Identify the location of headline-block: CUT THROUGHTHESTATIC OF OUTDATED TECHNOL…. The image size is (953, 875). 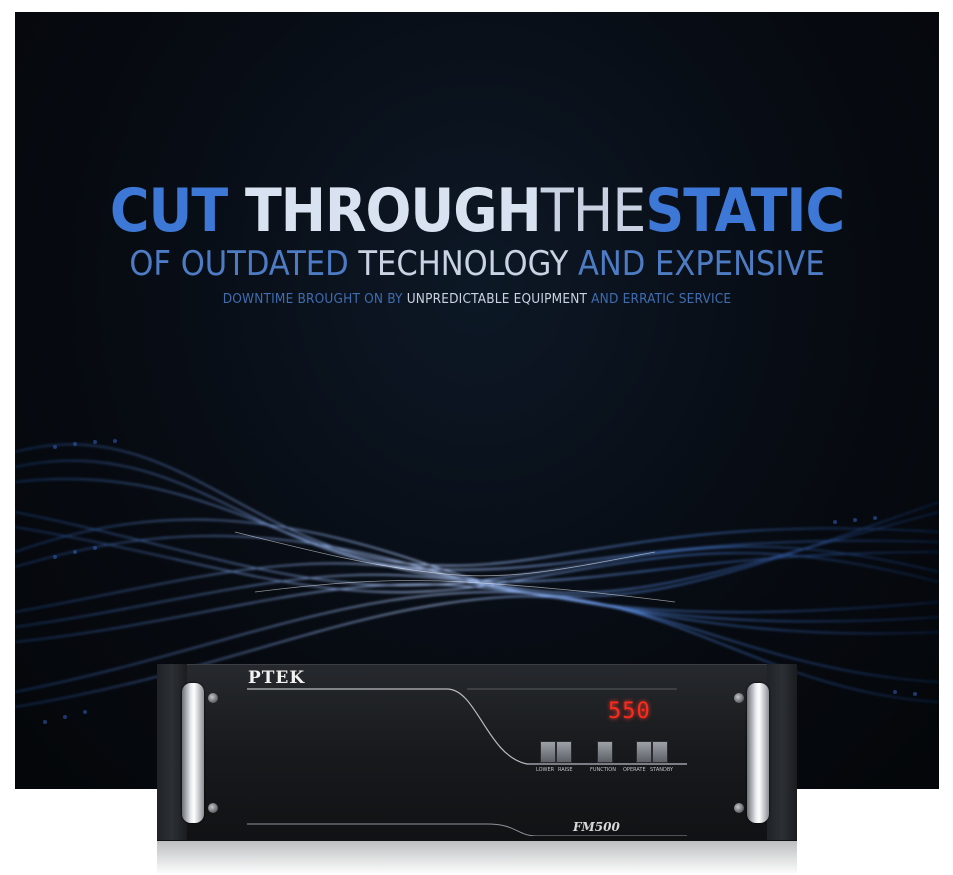
(477, 244).